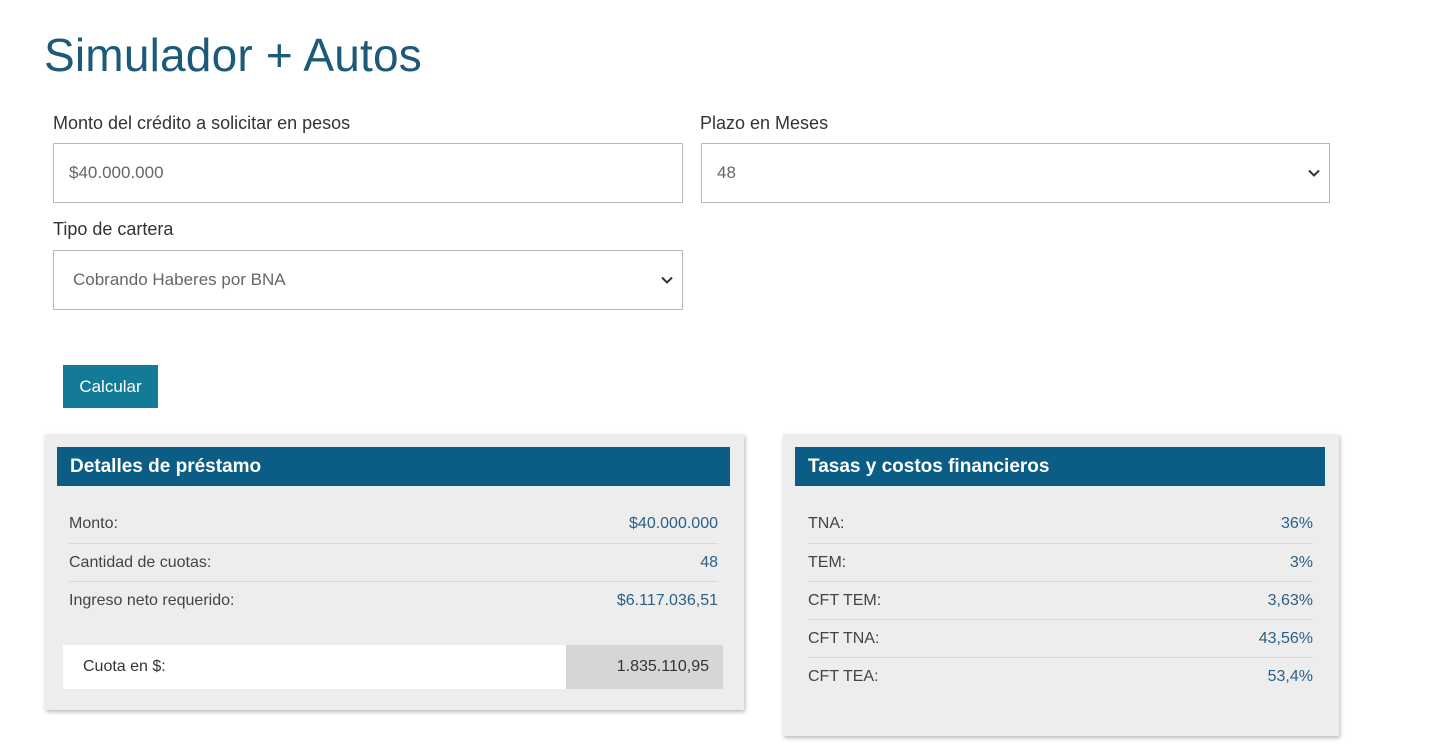 The width and height of the screenshot is (1440, 752). Describe the element at coordinates (843, 676) in the screenshot. I see `tasa-label: CFT TEA:` at that location.